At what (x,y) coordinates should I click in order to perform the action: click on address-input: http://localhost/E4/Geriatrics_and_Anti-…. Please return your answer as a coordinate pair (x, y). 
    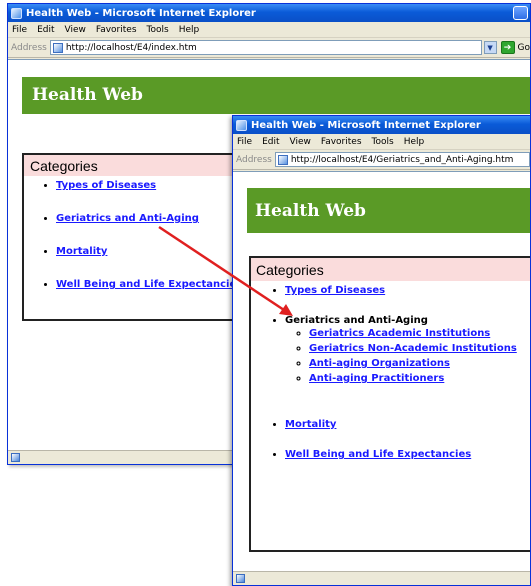
    Looking at the image, I should click on (402, 159).